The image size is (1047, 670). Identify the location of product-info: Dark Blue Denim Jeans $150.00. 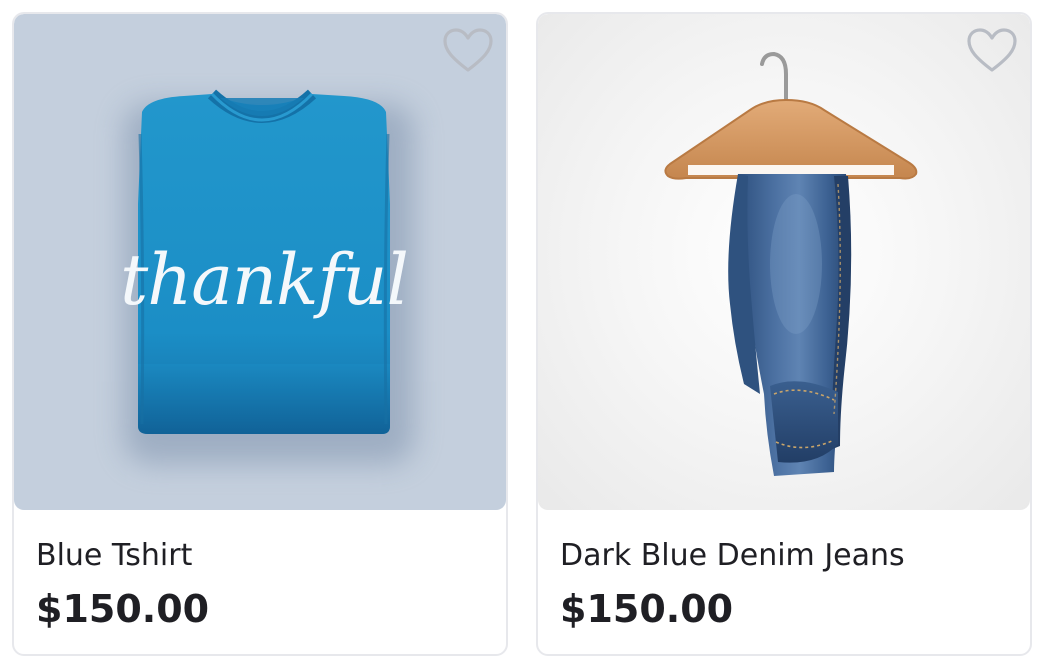
(785, 584).